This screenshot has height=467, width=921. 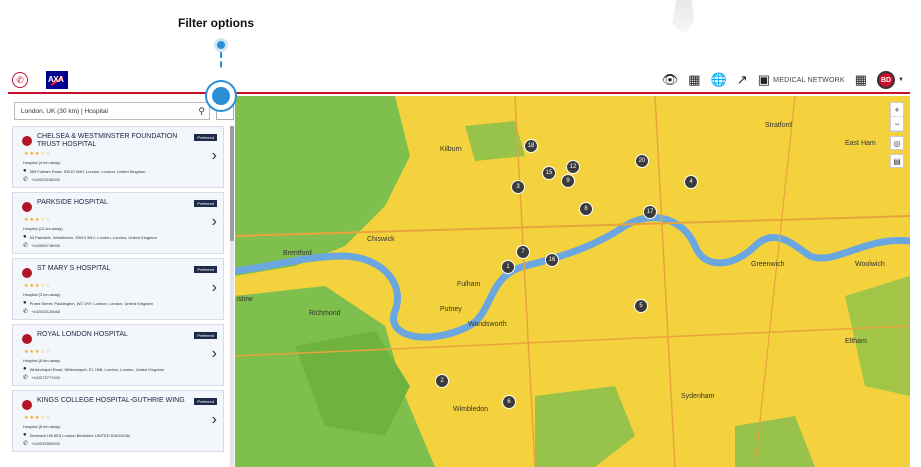 I want to click on map-layers-icon: ▤, so click(x=897, y=161).